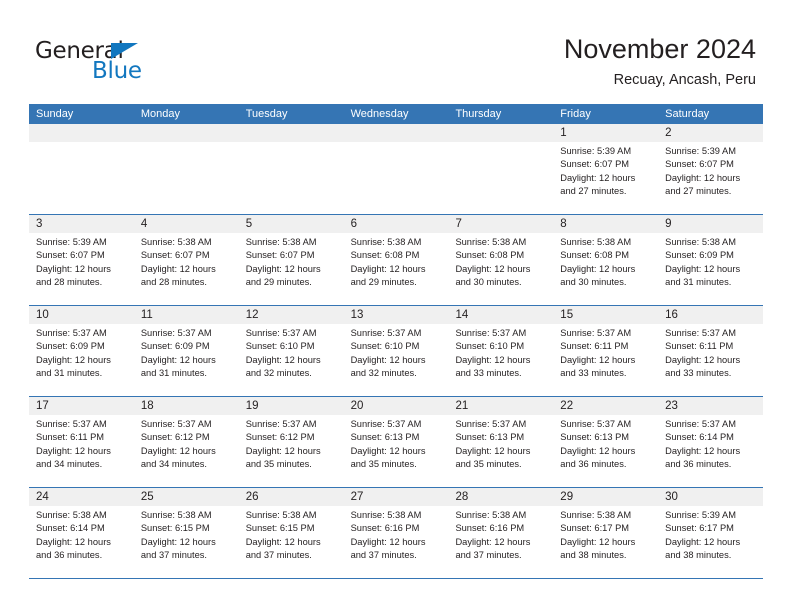 The image size is (792, 612). Describe the element at coordinates (396, 497) in the screenshot. I see `day-number: 27` at that location.